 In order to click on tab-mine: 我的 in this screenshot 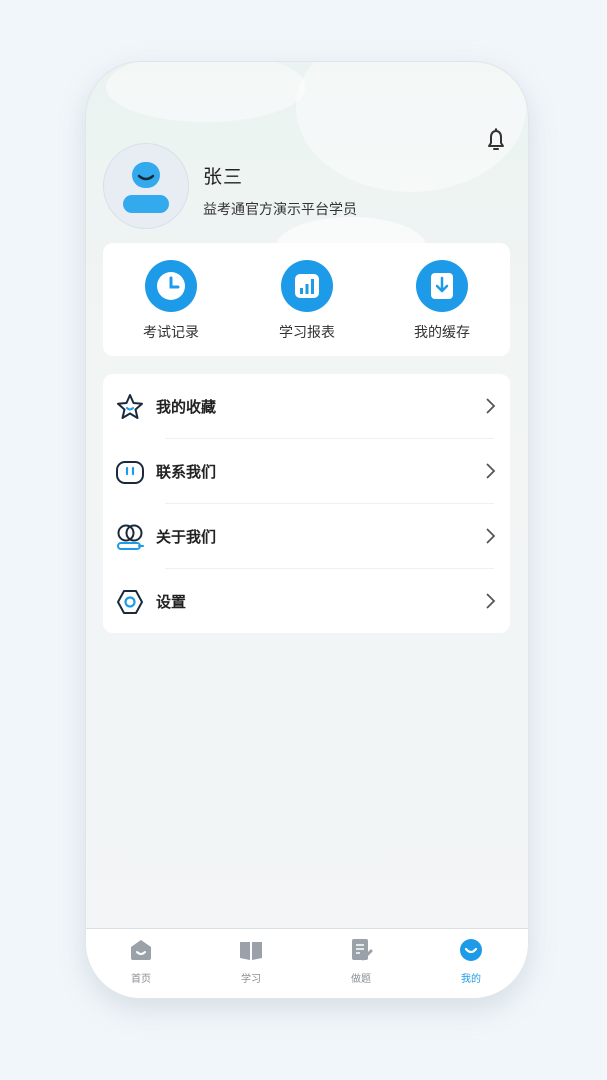, I will do `click(471, 961)`.